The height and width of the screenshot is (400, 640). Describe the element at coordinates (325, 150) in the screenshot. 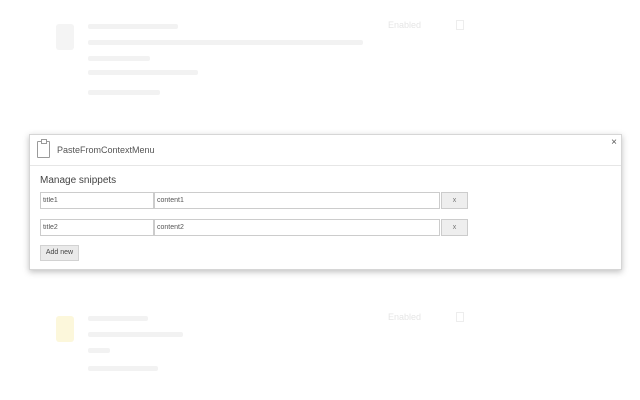

I see `dialog-header: PasteFromContextMenu ×` at that location.